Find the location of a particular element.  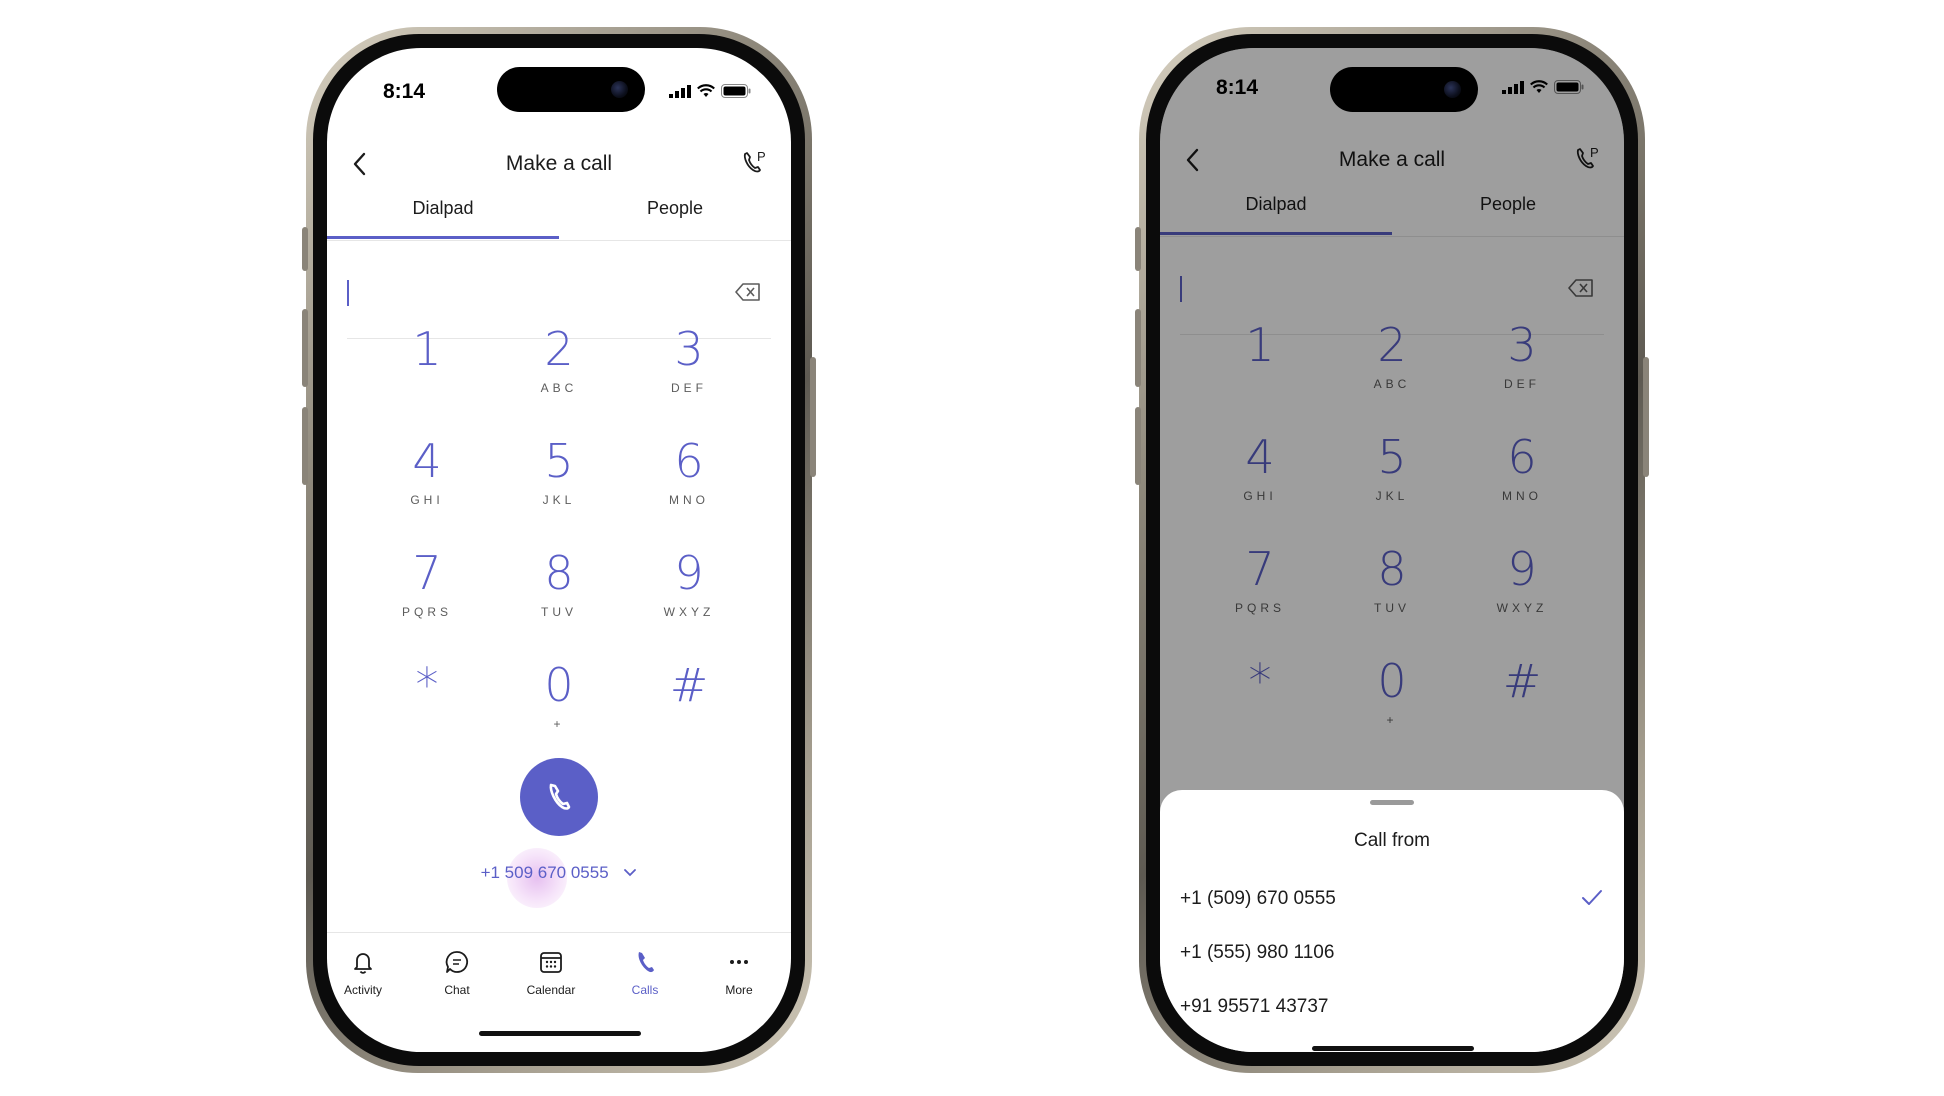

key-8: 8 TUV is located at coordinates (559, 593).